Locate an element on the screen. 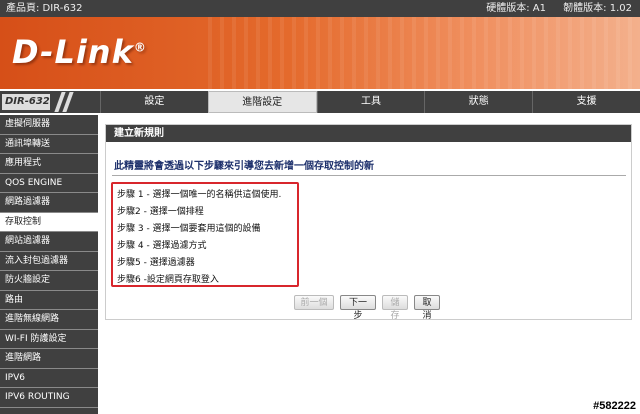 This screenshot has width=640, height=414. sidebar-item-application-rules: 應用程式 is located at coordinates (49, 164).